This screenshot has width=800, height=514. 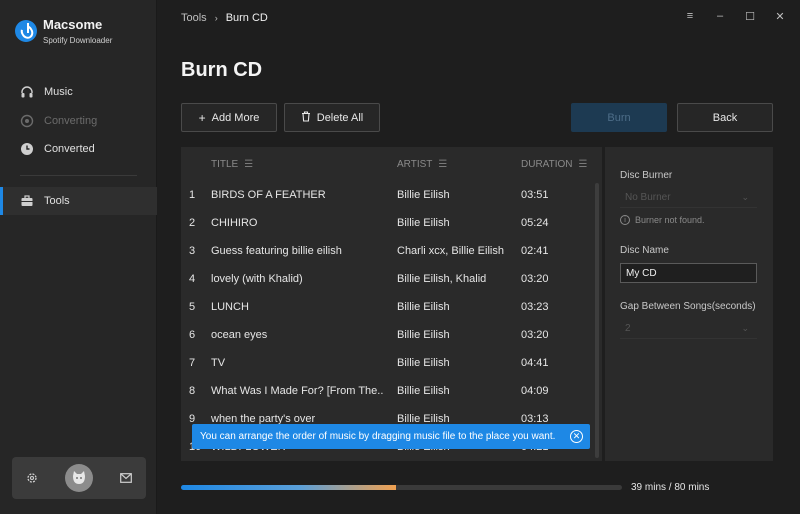 What do you see at coordinates (401, 487) in the screenshot?
I see `disc-capacity-progress` at bounding box center [401, 487].